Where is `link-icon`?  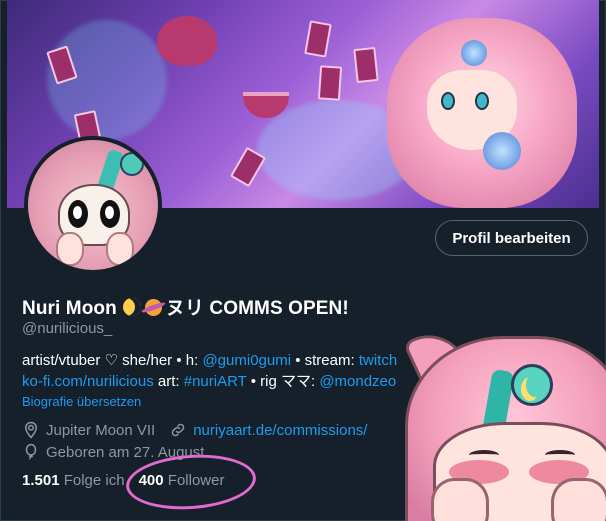 link-icon is located at coordinates (178, 430).